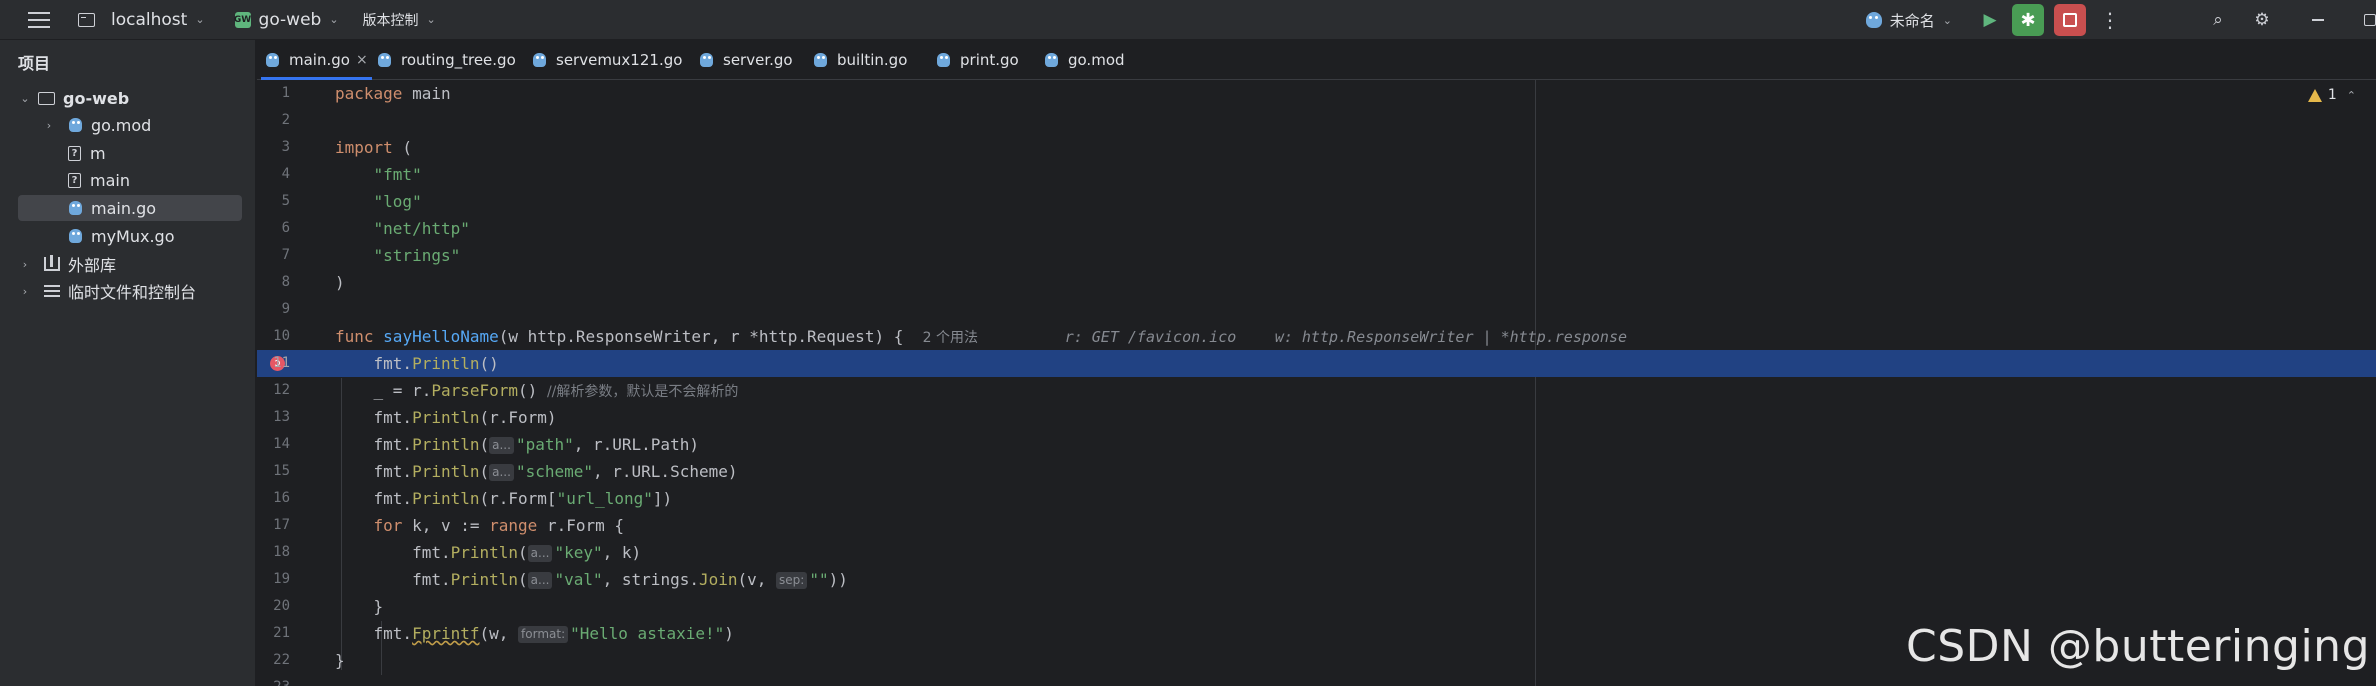 This screenshot has height=686, width=2376. What do you see at coordinates (34, 63) in the screenshot?
I see `project-panel-title: 项目` at bounding box center [34, 63].